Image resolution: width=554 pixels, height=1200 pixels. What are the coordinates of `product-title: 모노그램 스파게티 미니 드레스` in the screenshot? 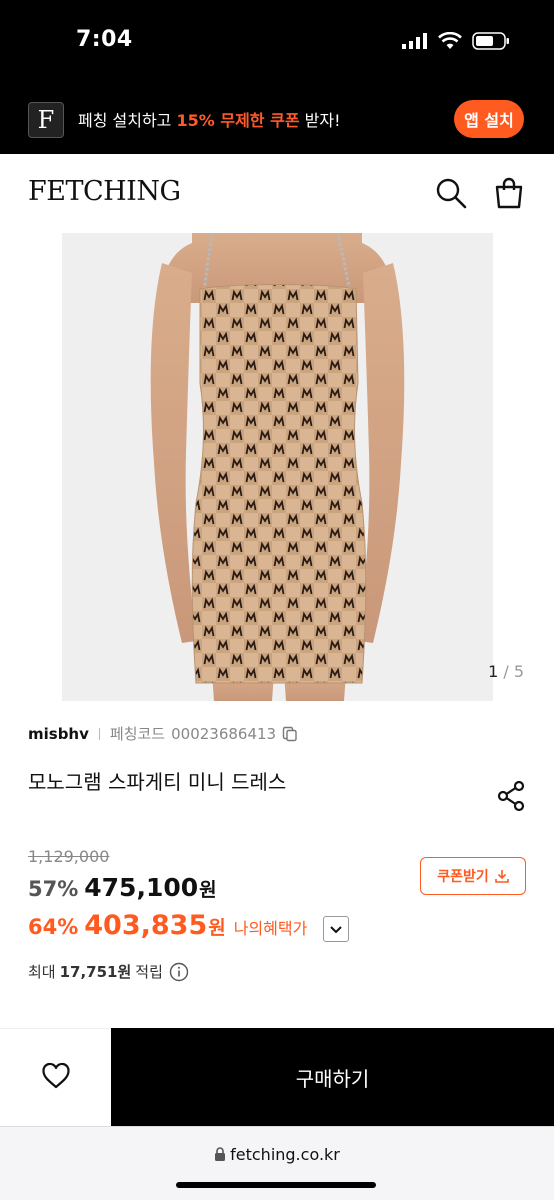 It's located at (157, 782).